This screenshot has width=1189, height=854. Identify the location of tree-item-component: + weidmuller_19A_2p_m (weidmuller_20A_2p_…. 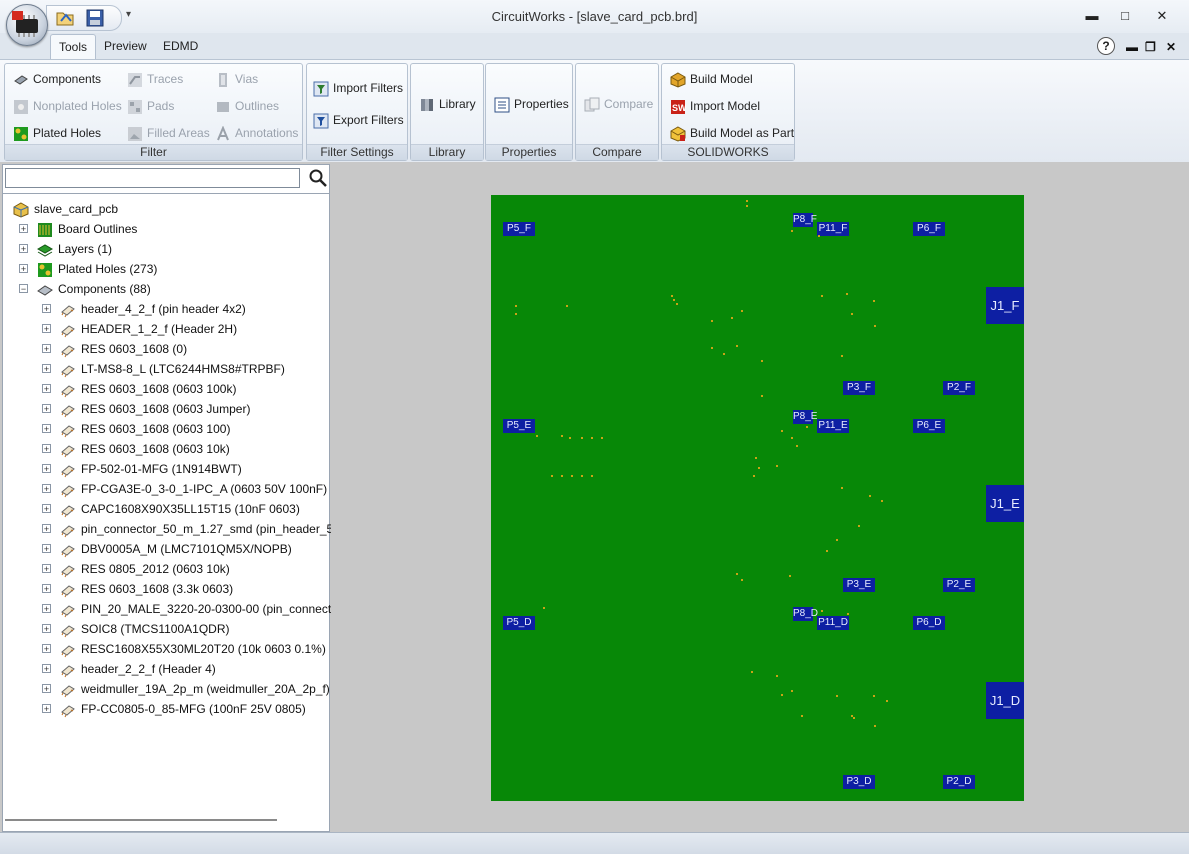
(186, 689).